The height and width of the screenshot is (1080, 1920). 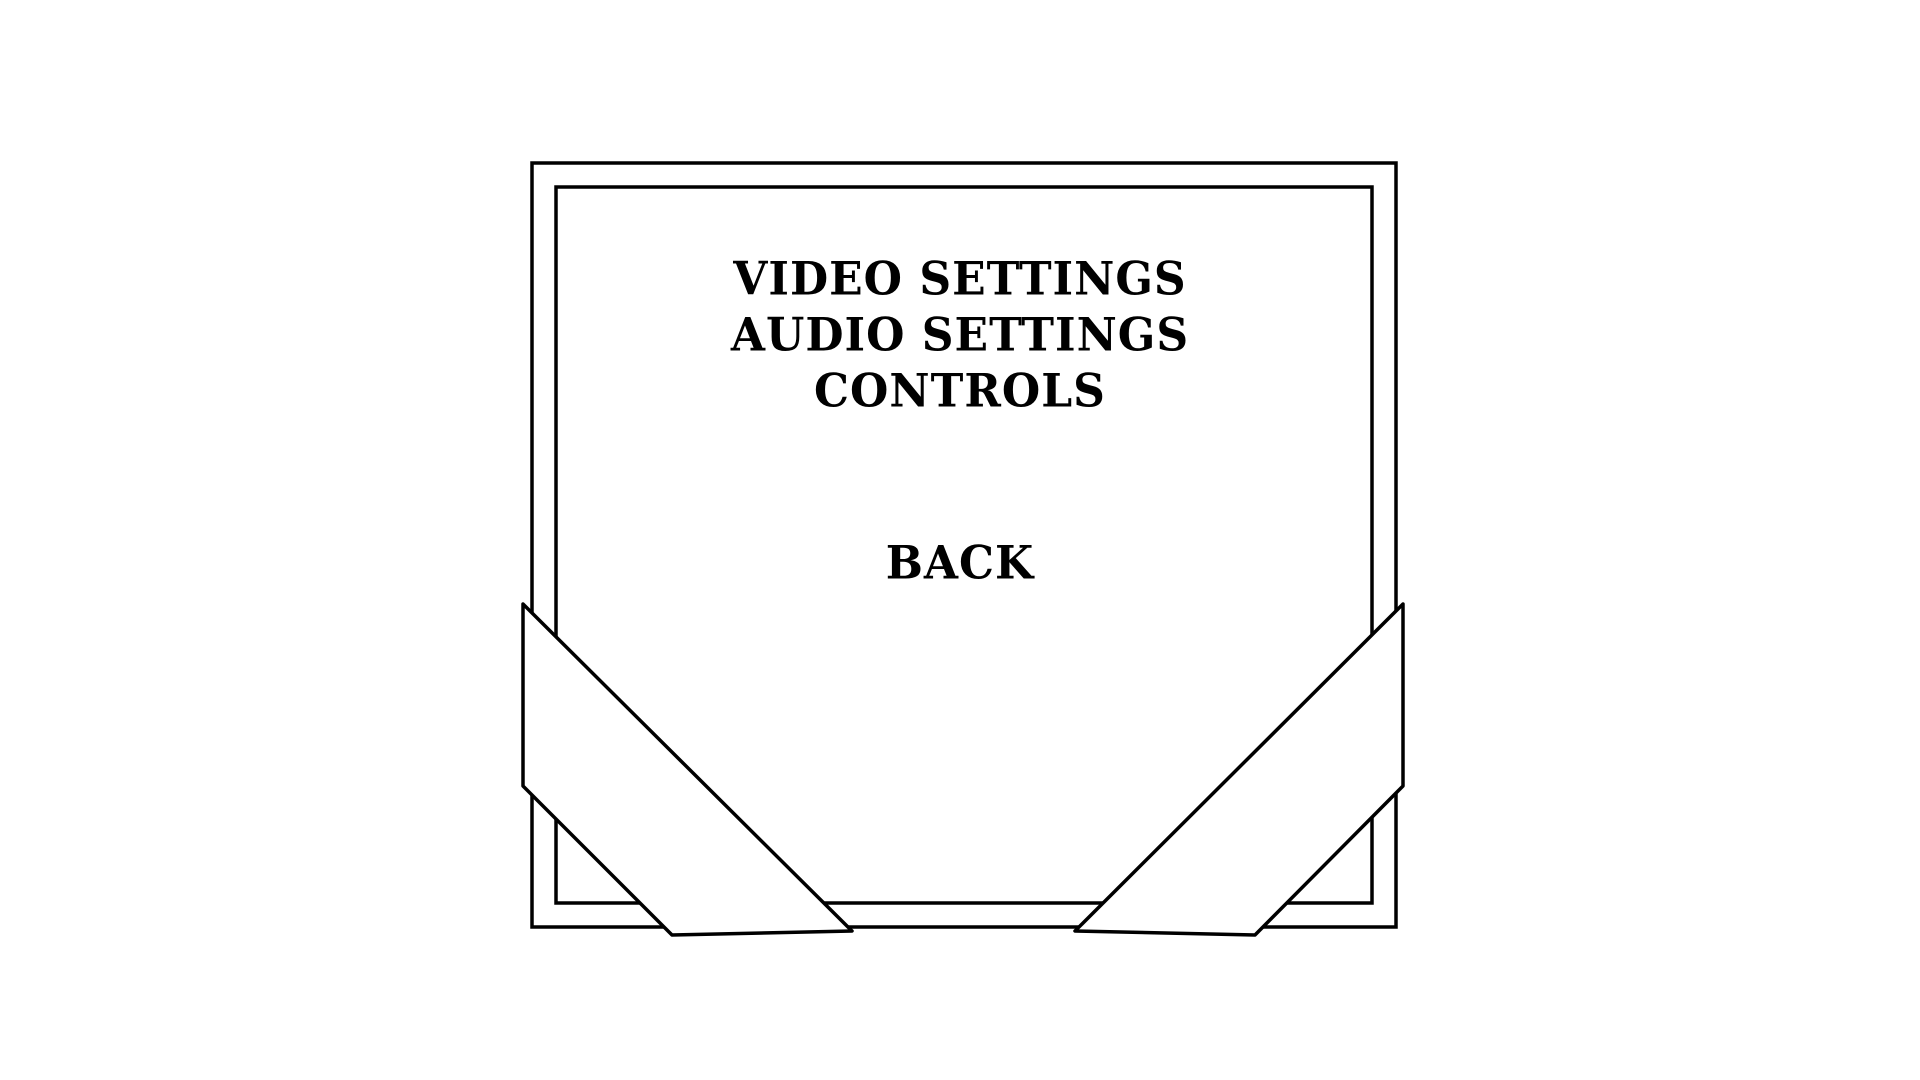 I want to click on controls-button: CONTROLS, so click(x=960, y=392).